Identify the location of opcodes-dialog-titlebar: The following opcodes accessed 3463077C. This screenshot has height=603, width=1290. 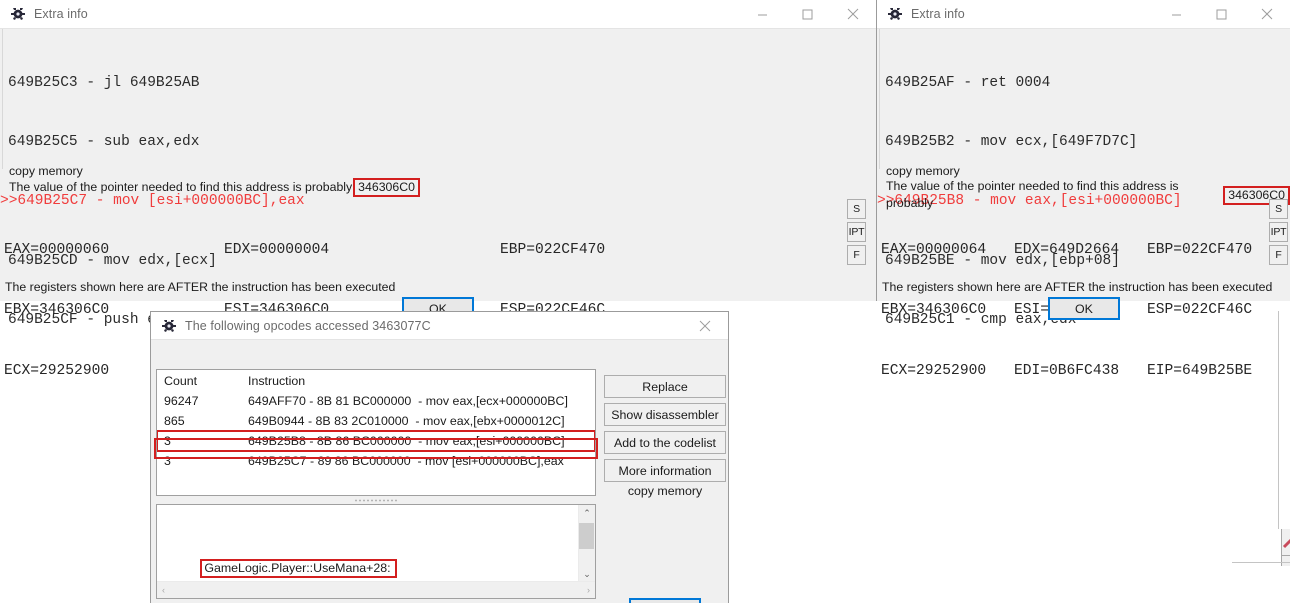
(439, 326).